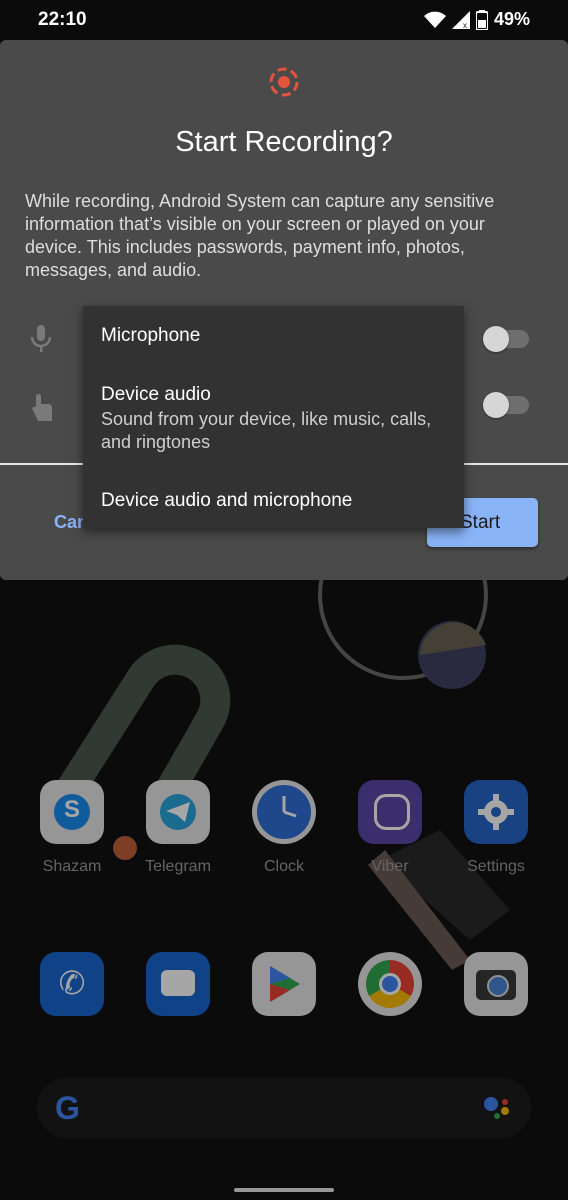  Describe the element at coordinates (460, 19) in the screenshot. I see `cellular-signal-icon: x` at that location.